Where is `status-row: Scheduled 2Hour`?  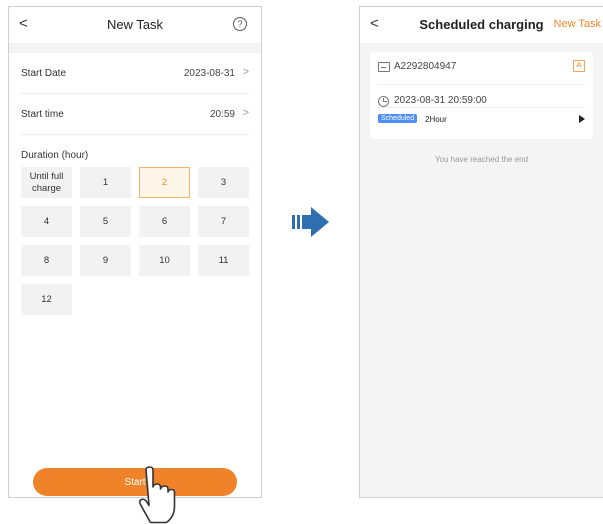 status-row: Scheduled 2Hour is located at coordinates (481, 122).